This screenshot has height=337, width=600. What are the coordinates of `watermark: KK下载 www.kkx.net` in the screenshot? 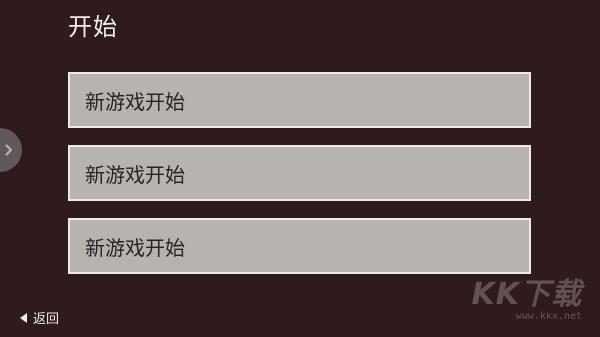 It's located at (527, 301).